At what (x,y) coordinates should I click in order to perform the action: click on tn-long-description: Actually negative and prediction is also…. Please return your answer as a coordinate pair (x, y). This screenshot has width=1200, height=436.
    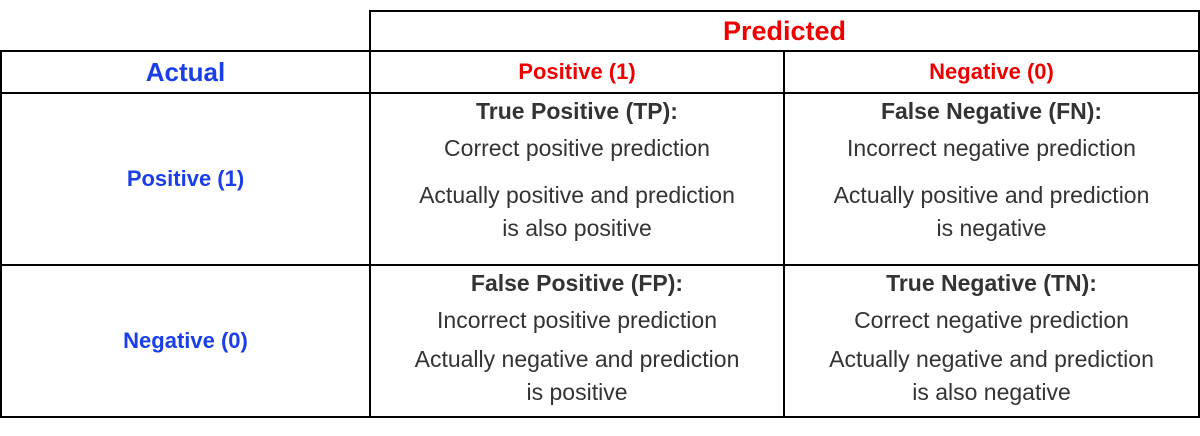
    Looking at the image, I should click on (991, 376).